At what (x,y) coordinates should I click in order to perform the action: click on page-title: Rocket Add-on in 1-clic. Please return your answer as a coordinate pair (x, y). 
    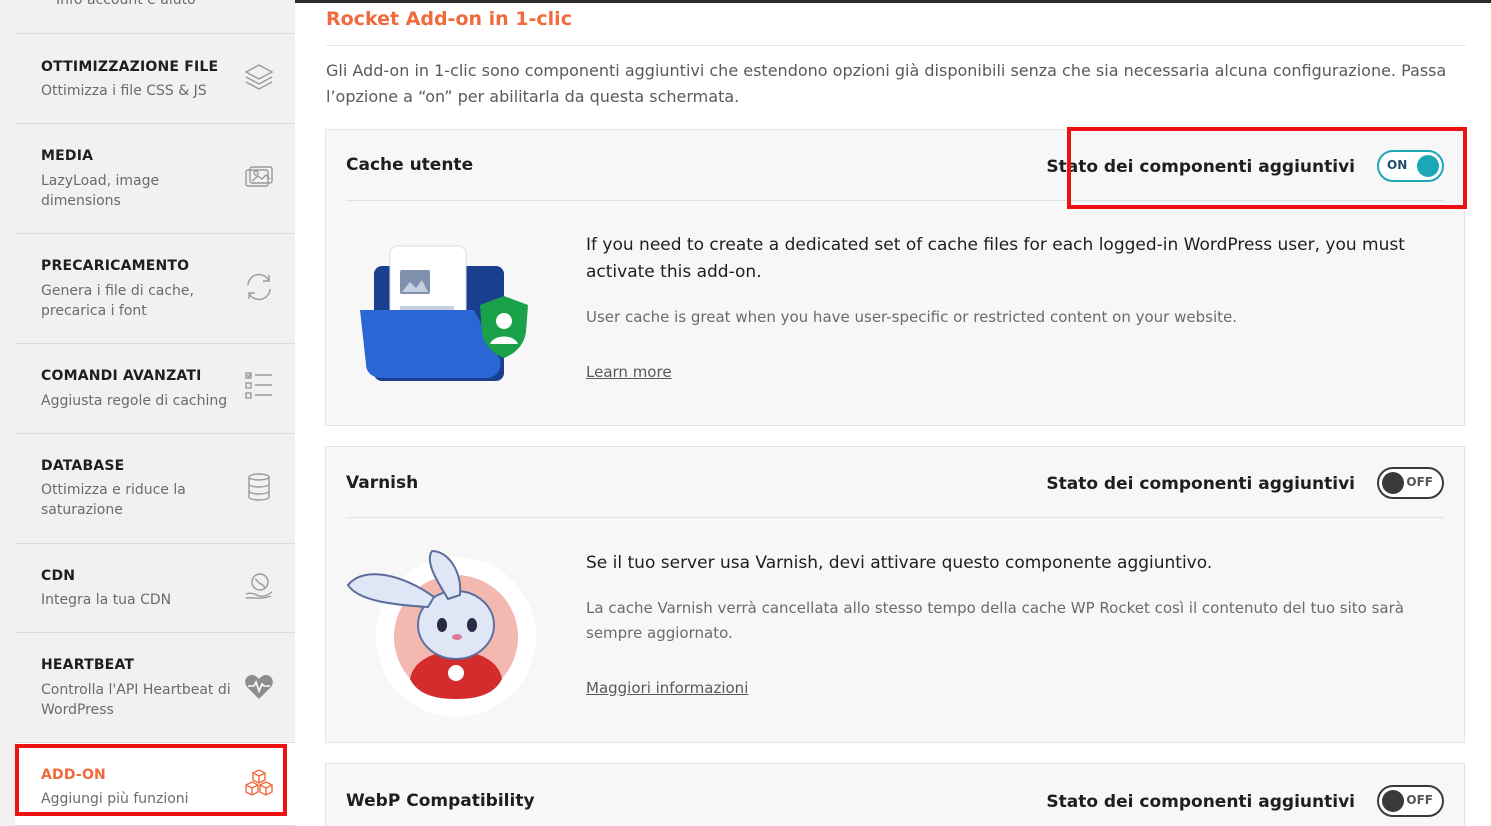
    Looking at the image, I should click on (449, 19).